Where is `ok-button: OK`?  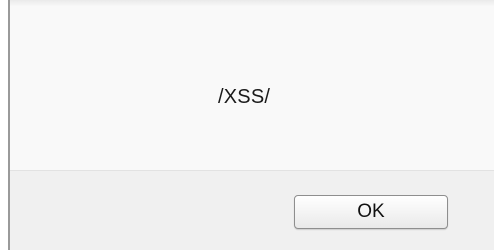
ok-button: OK is located at coordinates (371, 212).